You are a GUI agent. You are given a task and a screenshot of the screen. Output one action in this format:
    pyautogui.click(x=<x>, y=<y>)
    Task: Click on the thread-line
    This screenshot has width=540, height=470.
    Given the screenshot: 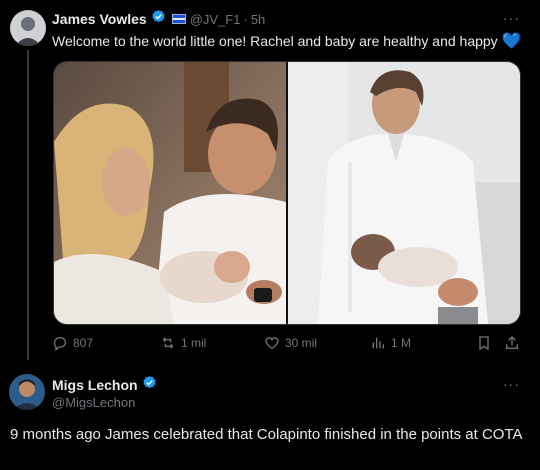 What is the action you would take?
    pyautogui.click(x=28, y=205)
    